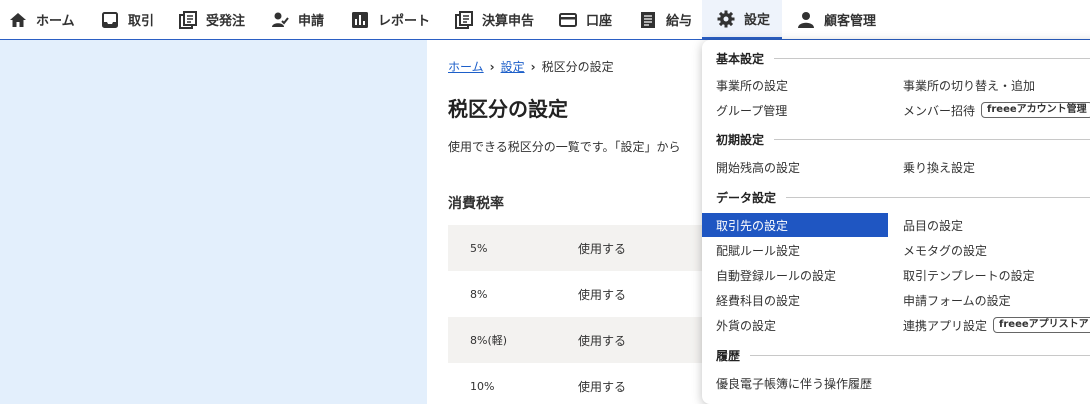 This screenshot has height=404, width=1090. I want to click on rate-cell: 8%, so click(479, 294).